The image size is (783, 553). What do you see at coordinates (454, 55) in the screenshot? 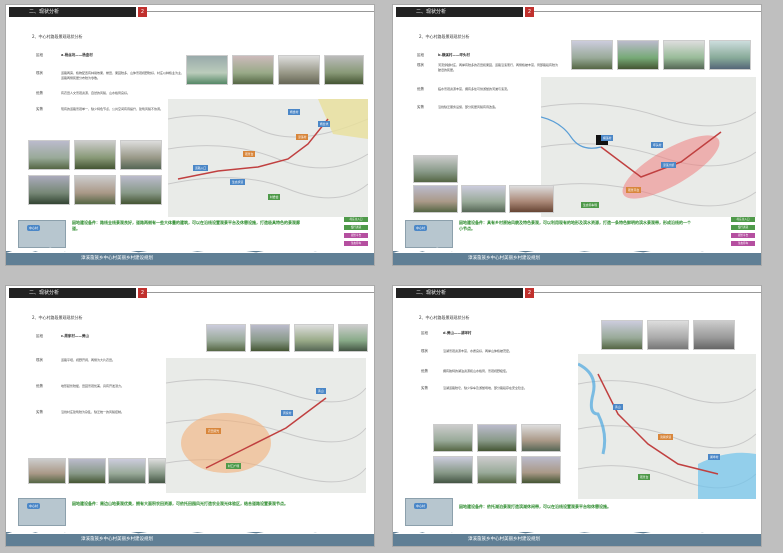
I see `section-name: b.横溪村——坪头村` at bounding box center [454, 55].